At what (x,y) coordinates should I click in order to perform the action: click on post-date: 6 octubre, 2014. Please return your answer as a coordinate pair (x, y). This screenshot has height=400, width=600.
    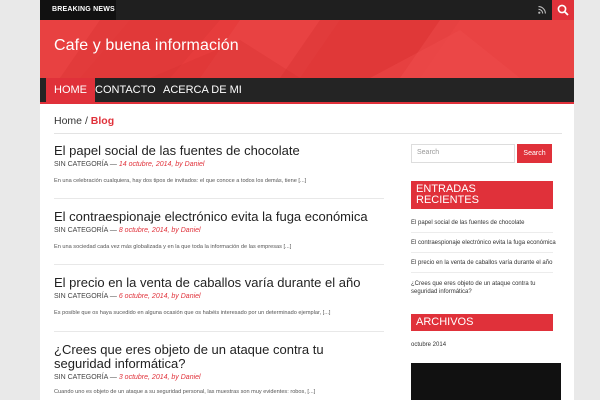
    Looking at the image, I should click on (143, 296).